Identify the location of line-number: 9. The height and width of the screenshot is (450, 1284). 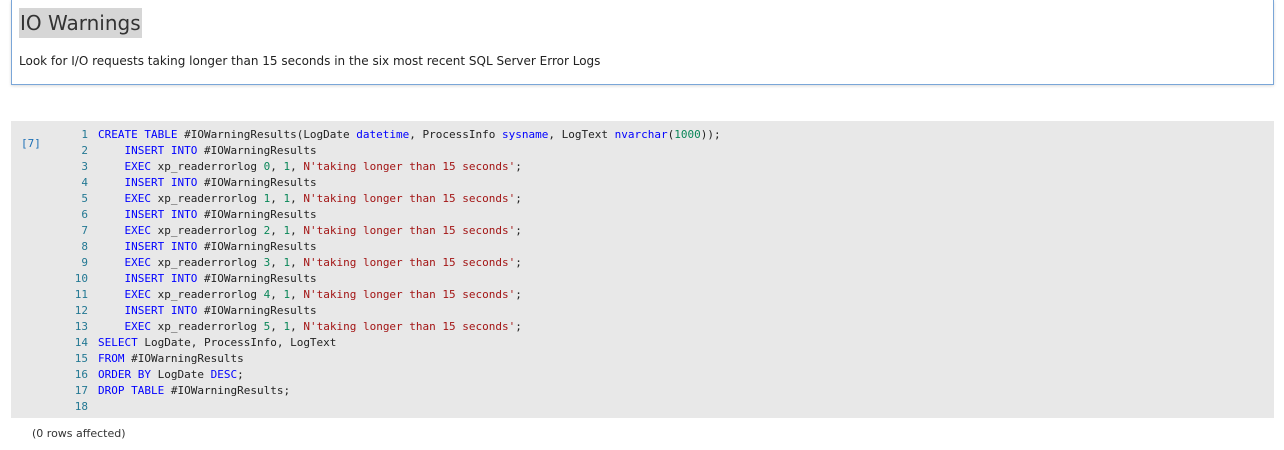
(84, 262).